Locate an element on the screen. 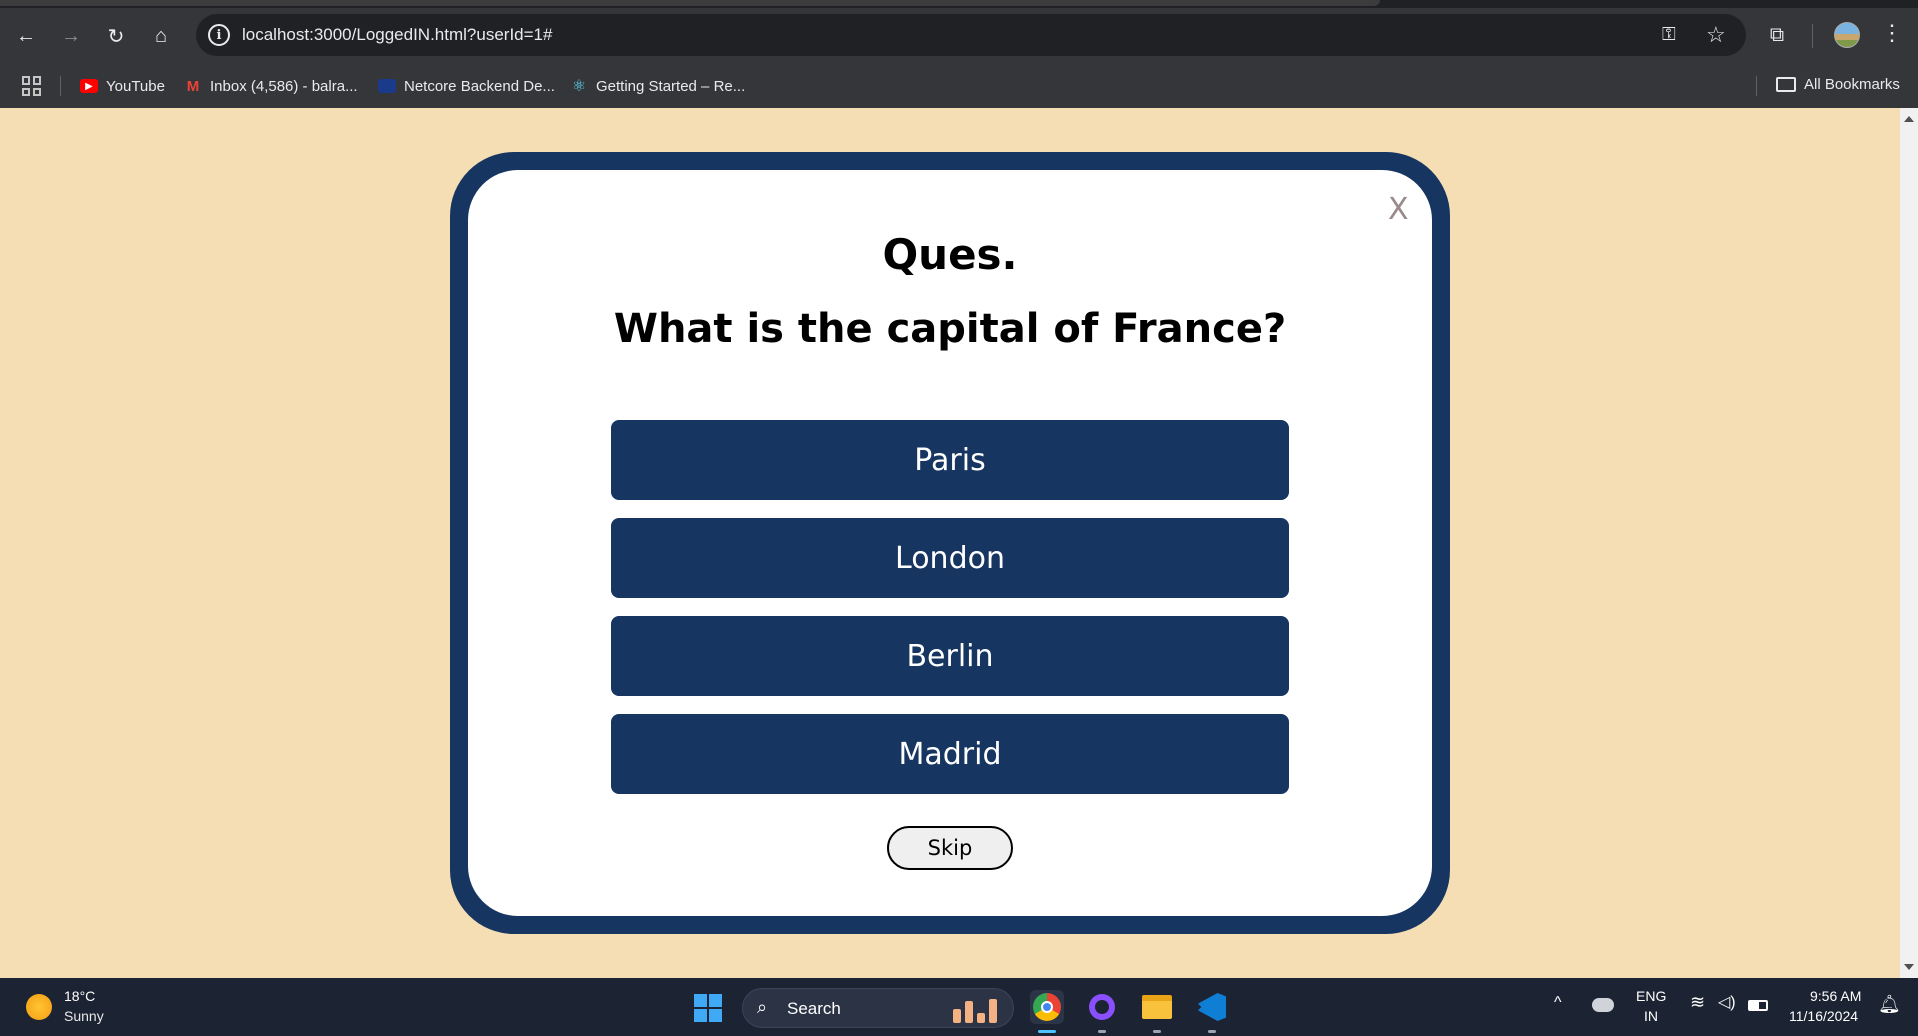 This screenshot has height=1036, width=1918. url-text: localhost:3000/LoggedIN.html?userId=1# is located at coordinates (397, 35).